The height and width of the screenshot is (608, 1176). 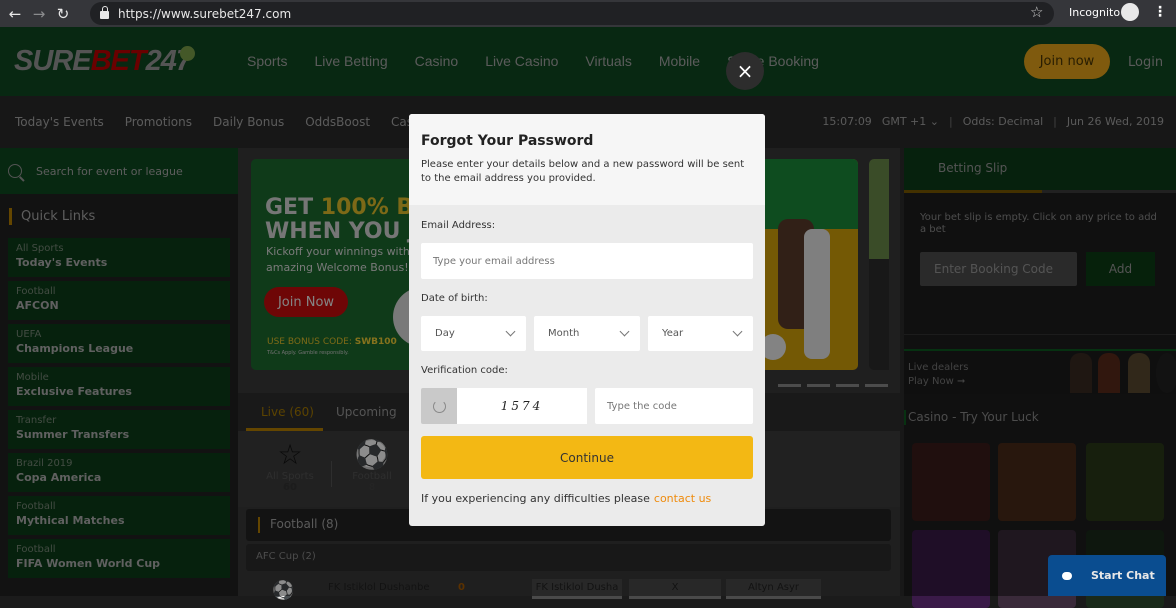 What do you see at coordinates (39, 14) in the screenshot?
I see `forward-icon: →` at bounding box center [39, 14].